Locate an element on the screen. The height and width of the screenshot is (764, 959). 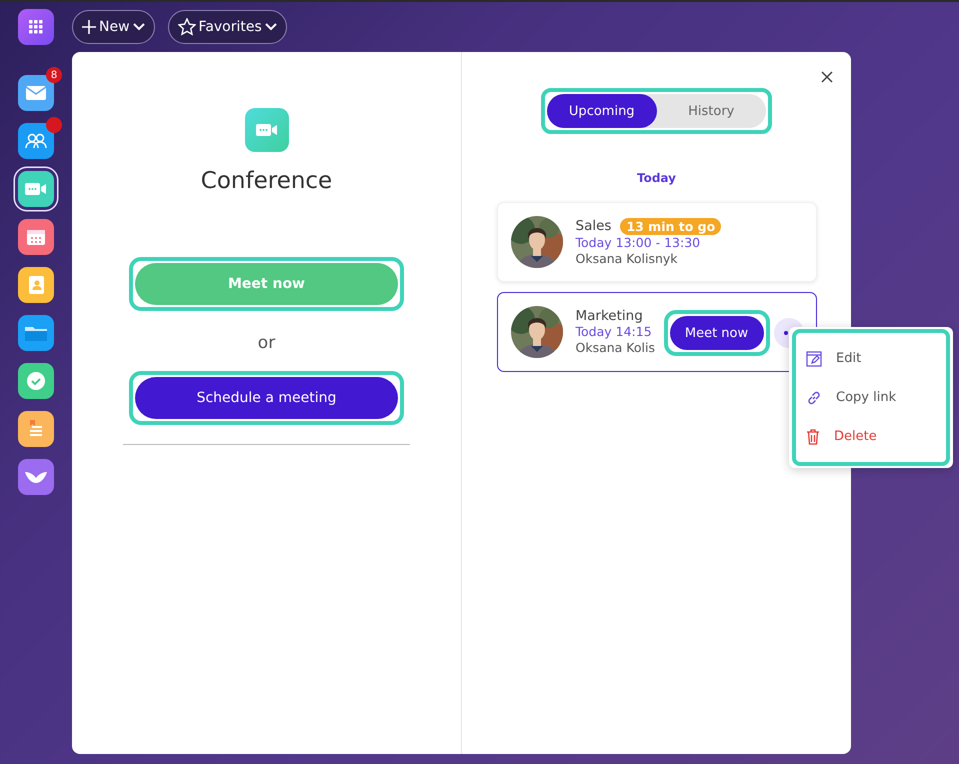
organizer-name: Oksana Kolis is located at coordinates (615, 348).